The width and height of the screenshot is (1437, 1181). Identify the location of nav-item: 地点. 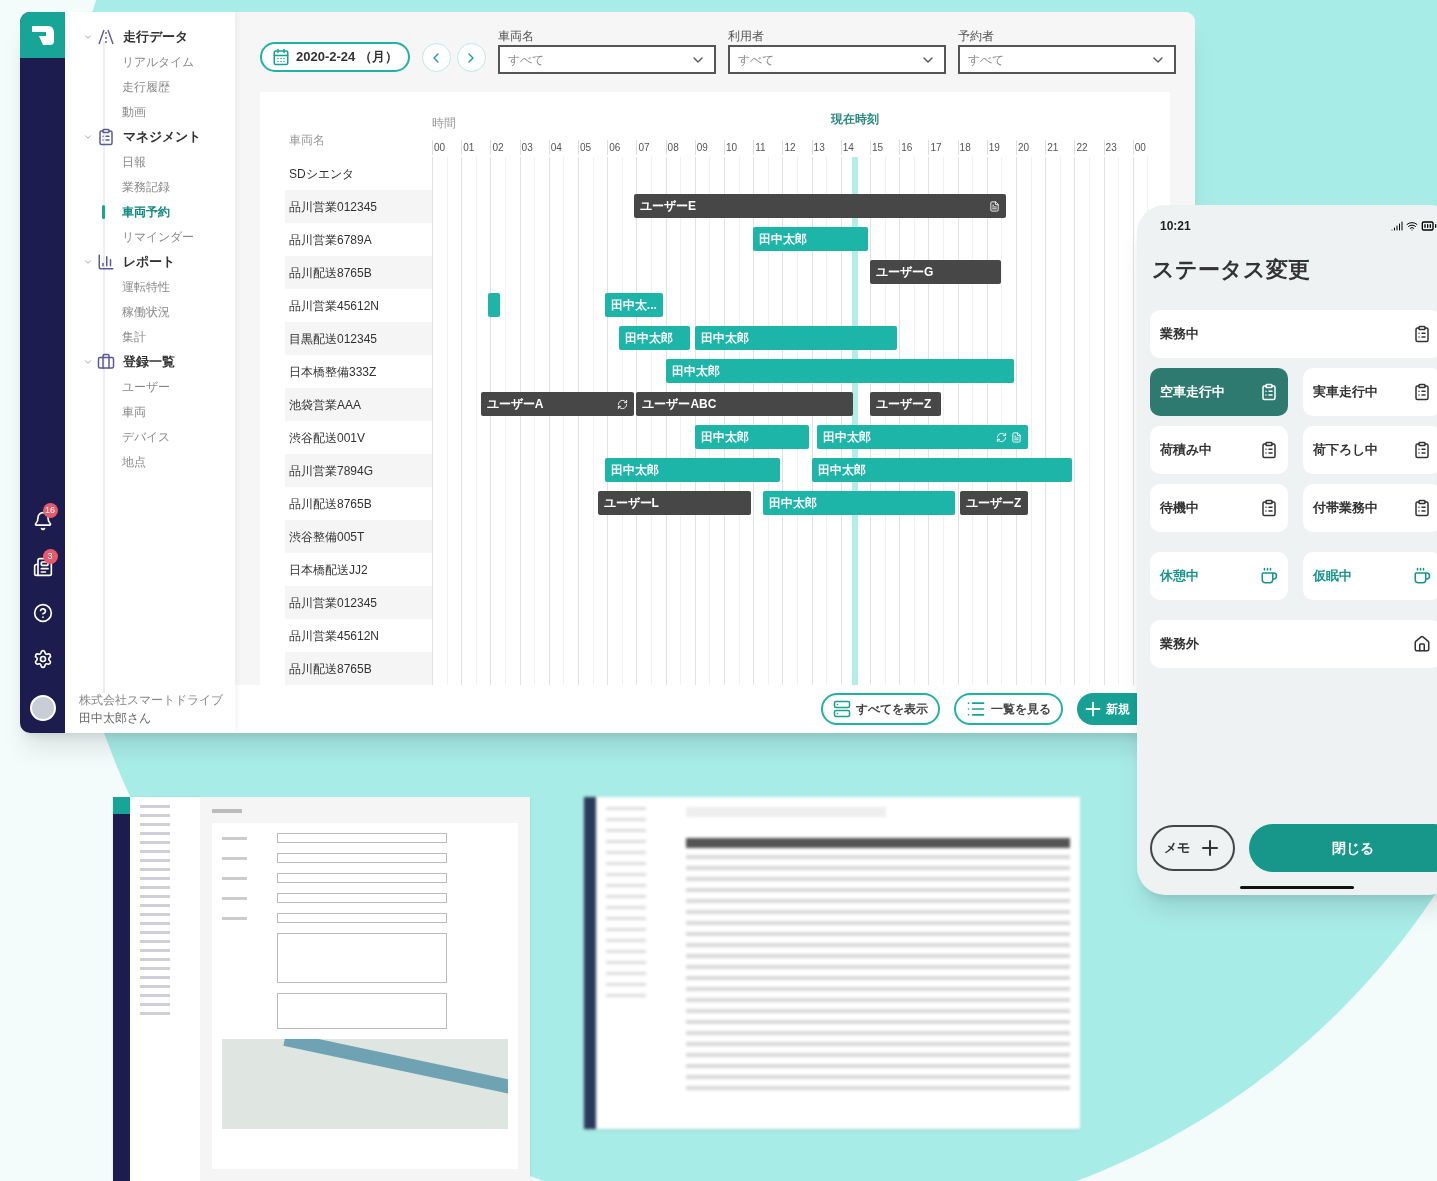
(134, 461).